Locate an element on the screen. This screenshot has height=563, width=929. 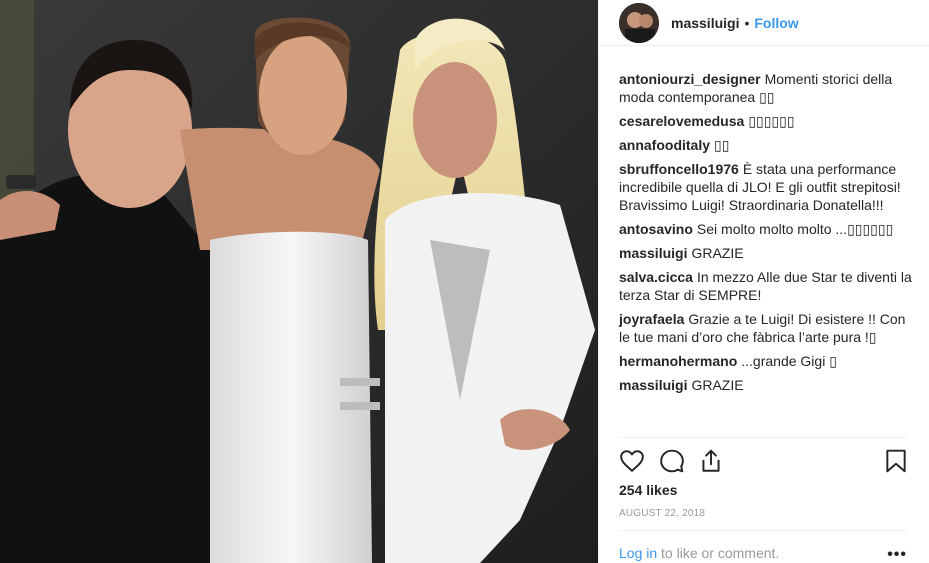
avatar is located at coordinates (639, 22).